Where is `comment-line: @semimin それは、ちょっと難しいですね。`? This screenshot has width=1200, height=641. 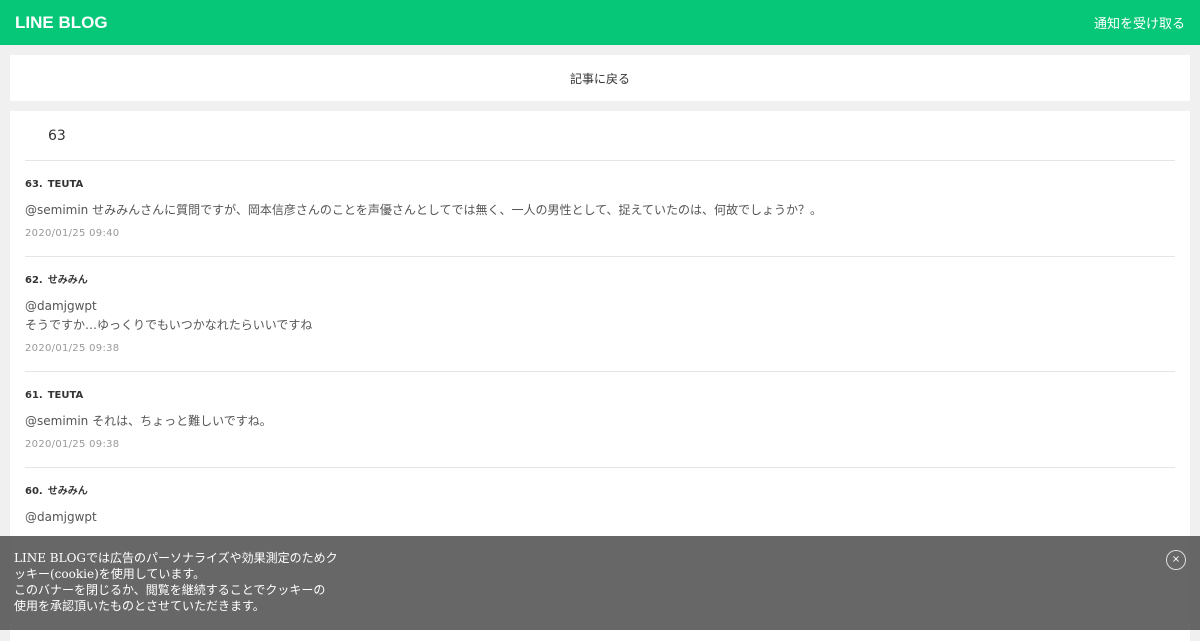 comment-line: @semimin それは、ちょっと難しいですね。 is located at coordinates (148, 421).